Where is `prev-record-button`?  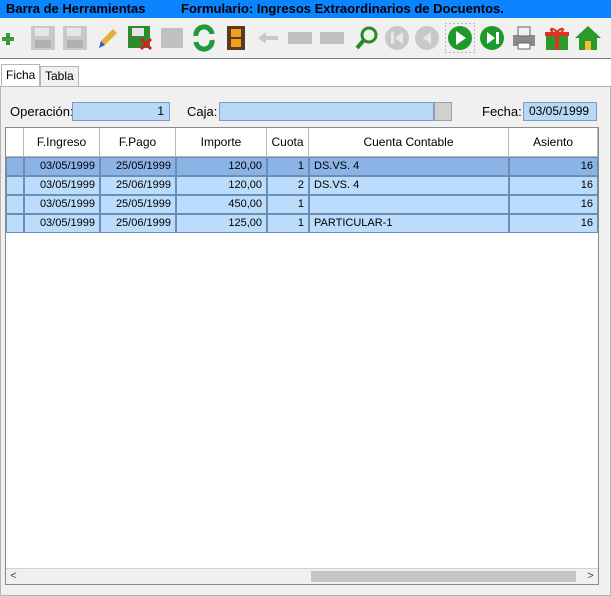
prev-record-button is located at coordinates (427, 38).